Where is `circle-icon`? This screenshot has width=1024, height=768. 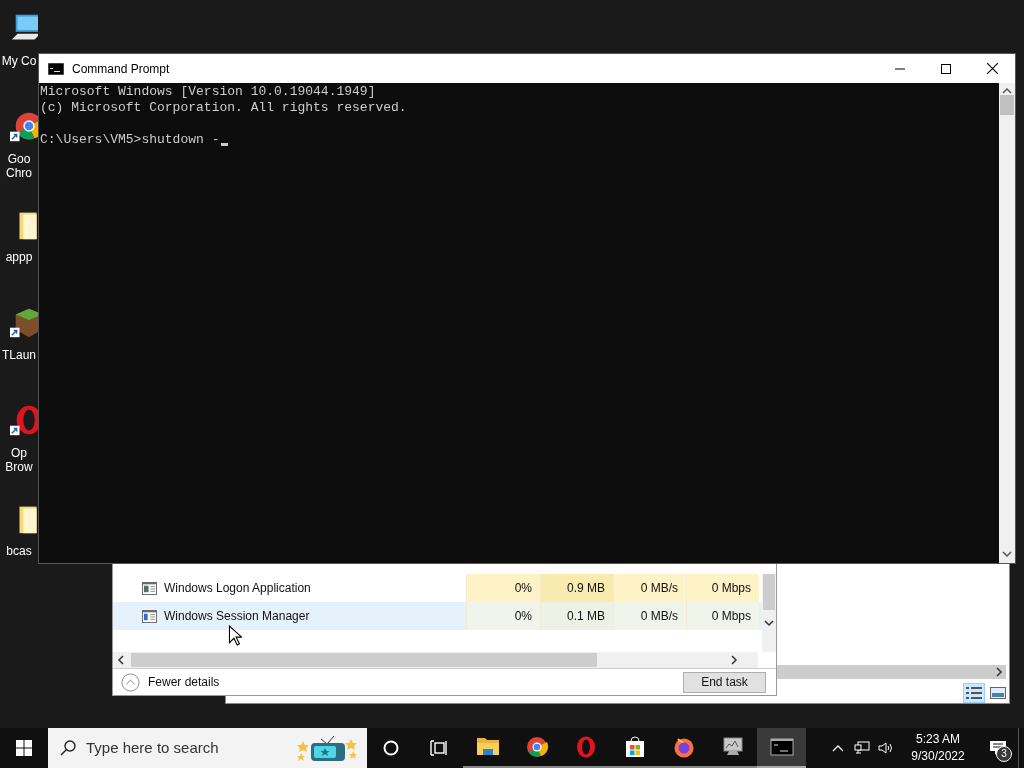
circle-icon is located at coordinates (391, 748).